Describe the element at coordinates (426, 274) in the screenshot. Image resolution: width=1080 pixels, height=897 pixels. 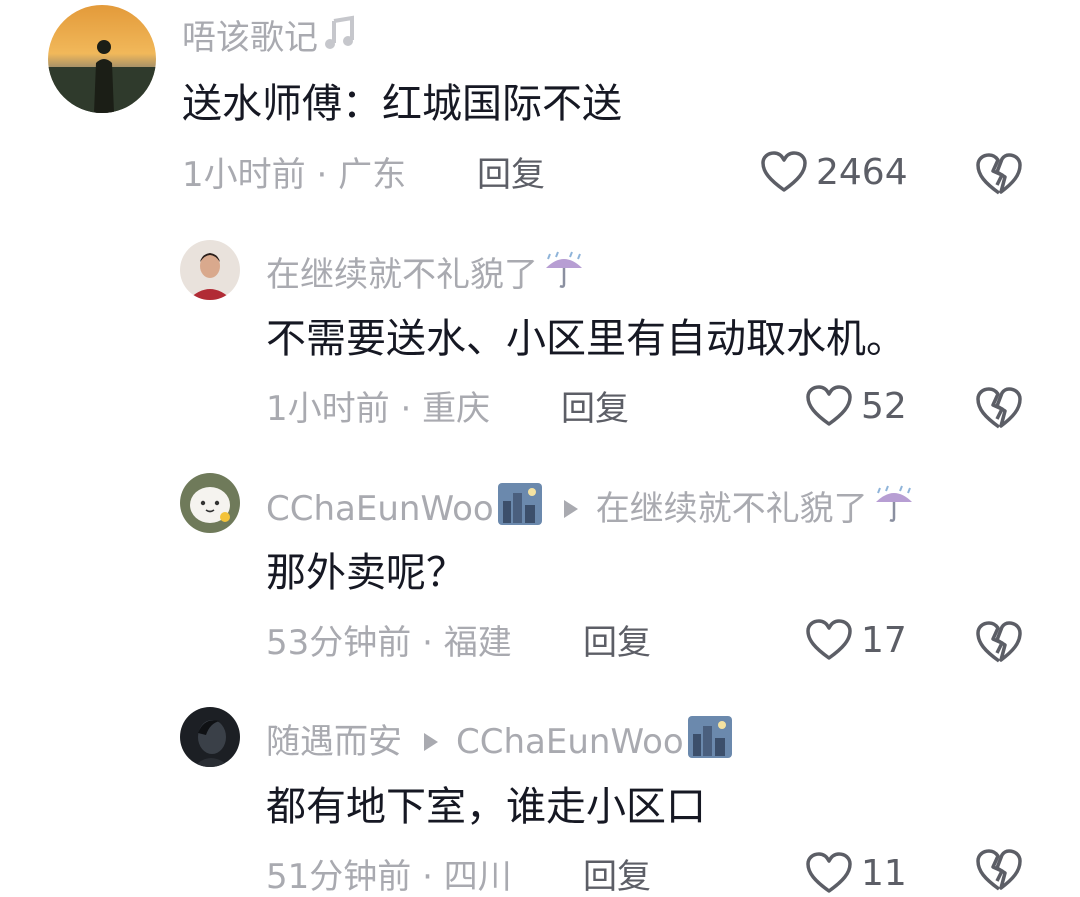
I see `comment-username: 在继续就不礼貌了` at that location.